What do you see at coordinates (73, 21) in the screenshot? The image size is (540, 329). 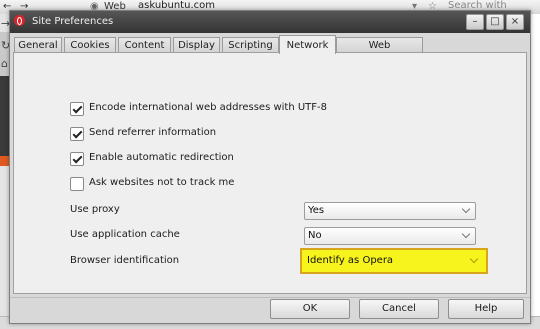 I see `dialog-title: Site Preferences` at bounding box center [73, 21].